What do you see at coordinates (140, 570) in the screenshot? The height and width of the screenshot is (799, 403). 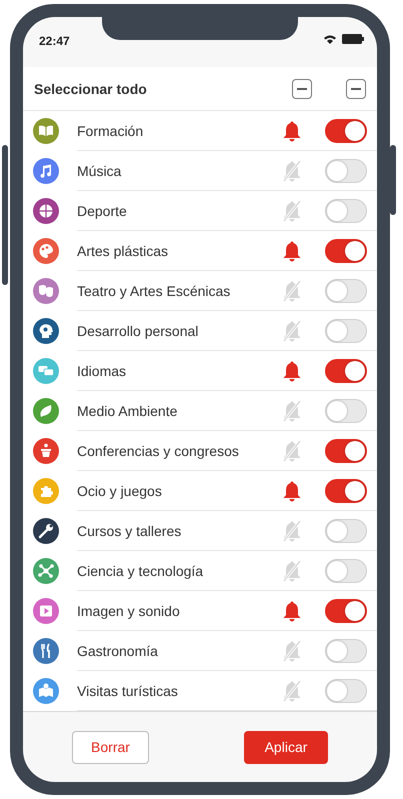 I see `category-label: Ciencia y tecnología` at bounding box center [140, 570].